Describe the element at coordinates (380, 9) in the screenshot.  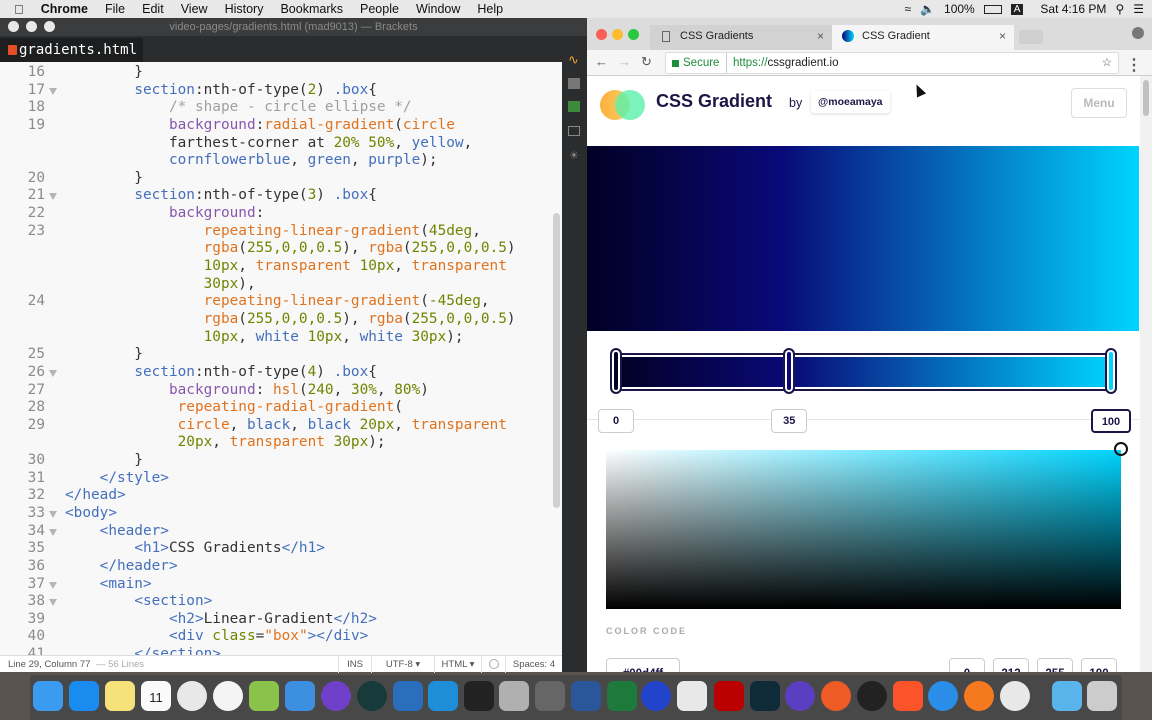
I see `menu-people: People` at that location.